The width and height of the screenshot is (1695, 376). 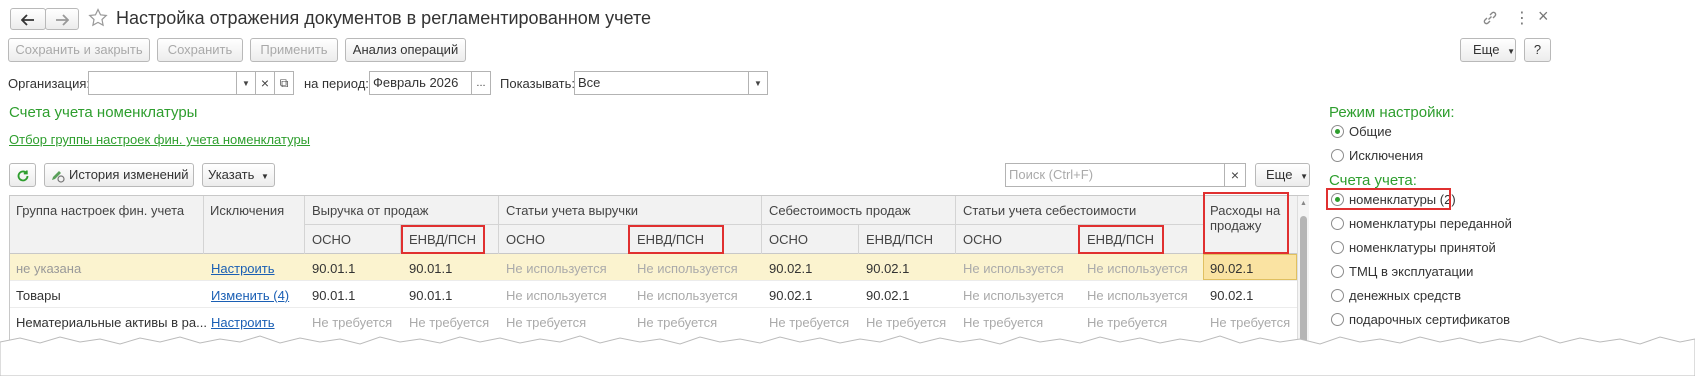 What do you see at coordinates (572, 210) in the screenshot?
I see `header-revenue-items: Статьи учета выручки` at bounding box center [572, 210].